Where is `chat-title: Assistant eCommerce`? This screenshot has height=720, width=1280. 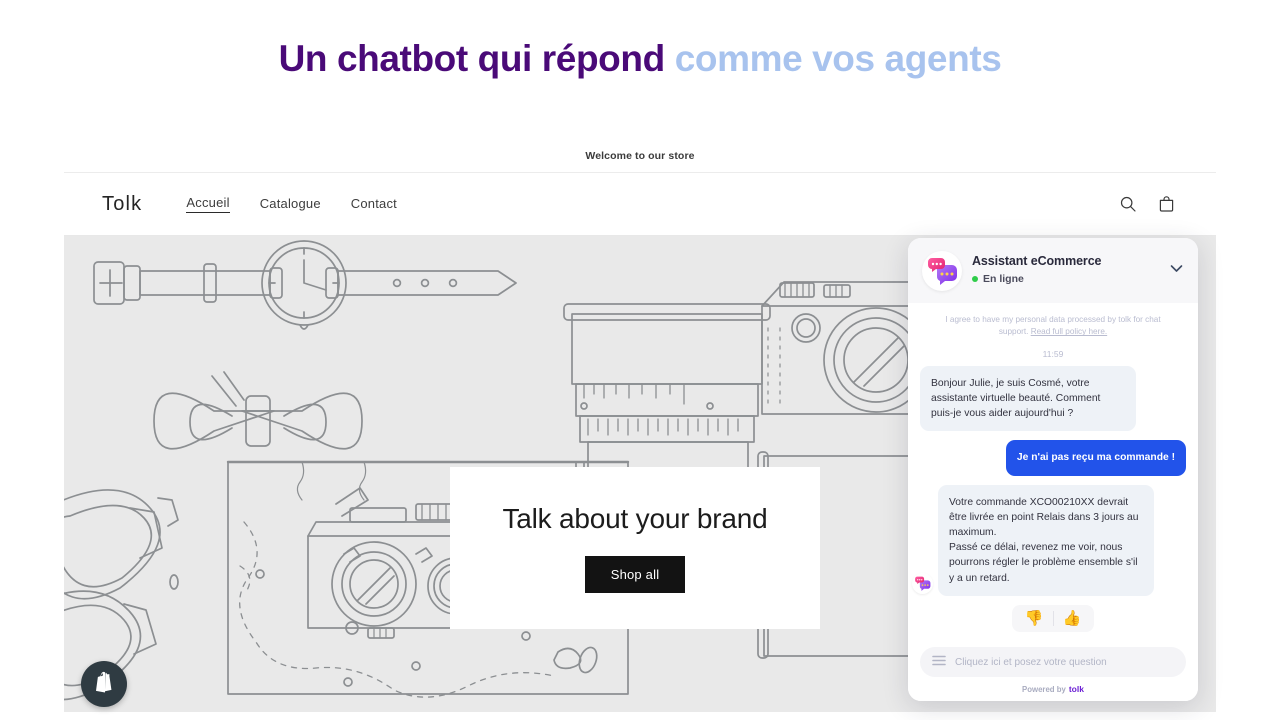 chat-title: Assistant eCommerce is located at coordinates (1037, 261).